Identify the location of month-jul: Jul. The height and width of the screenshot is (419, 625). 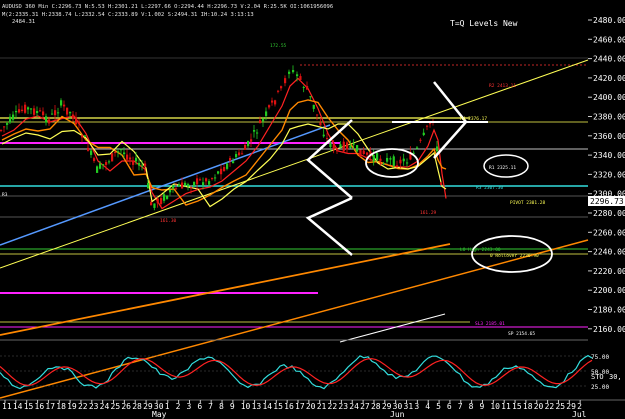
(579, 414).